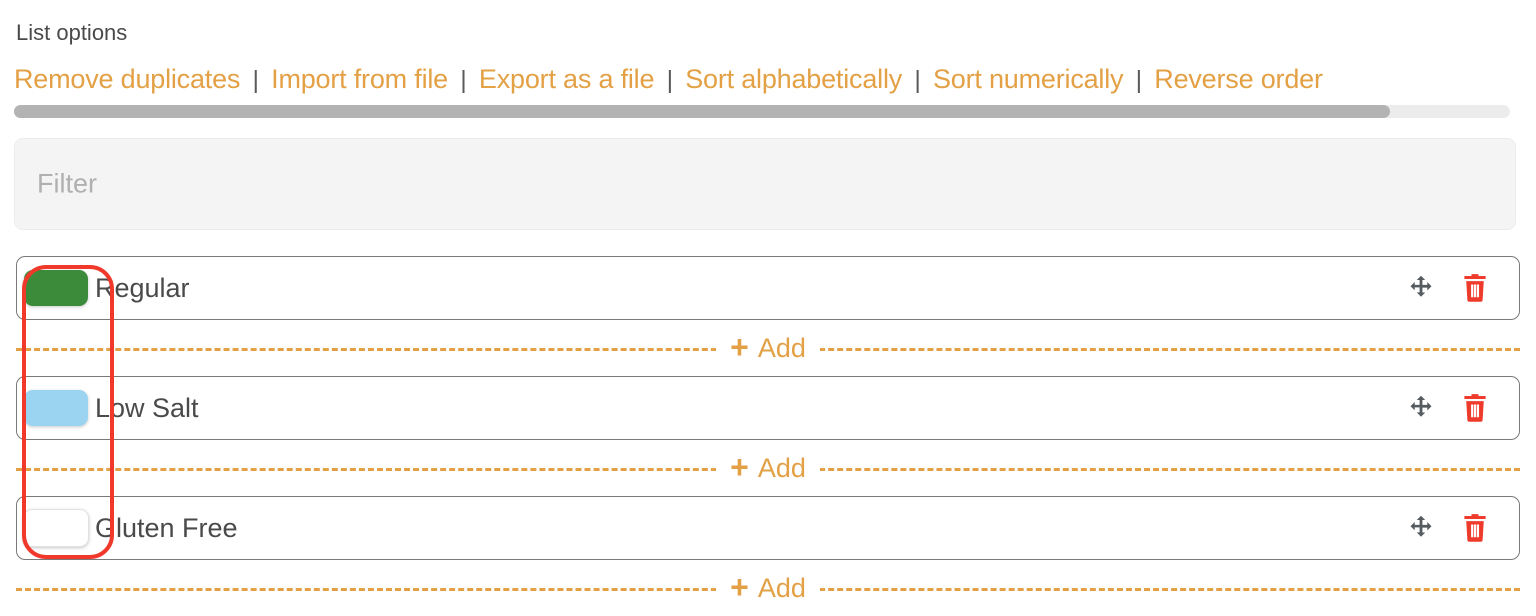 The height and width of the screenshot is (616, 1536). I want to click on list-item: Gluten Free, so click(768, 528).